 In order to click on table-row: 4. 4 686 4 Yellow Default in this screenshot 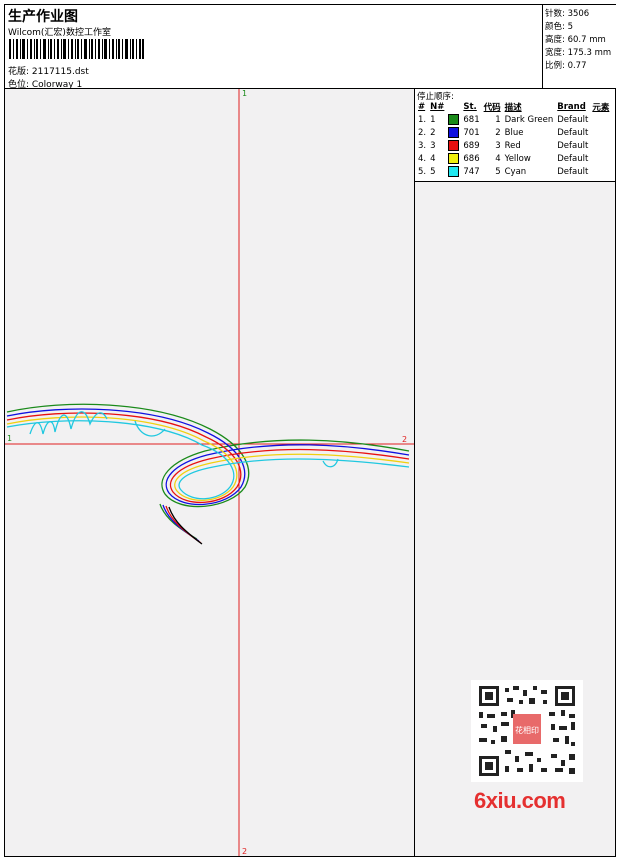, I will do `click(513, 158)`.